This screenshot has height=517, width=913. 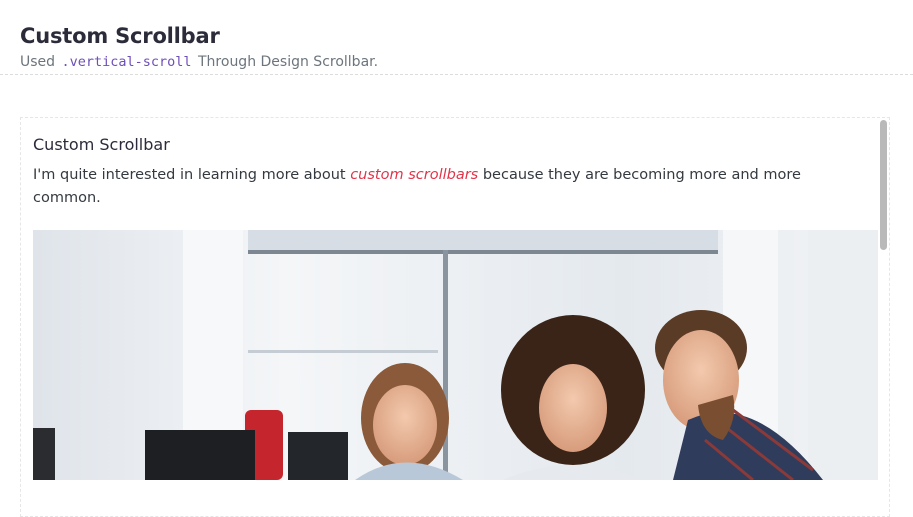 I want to click on subtitle-prefix: Used, so click(x=38, y=62).